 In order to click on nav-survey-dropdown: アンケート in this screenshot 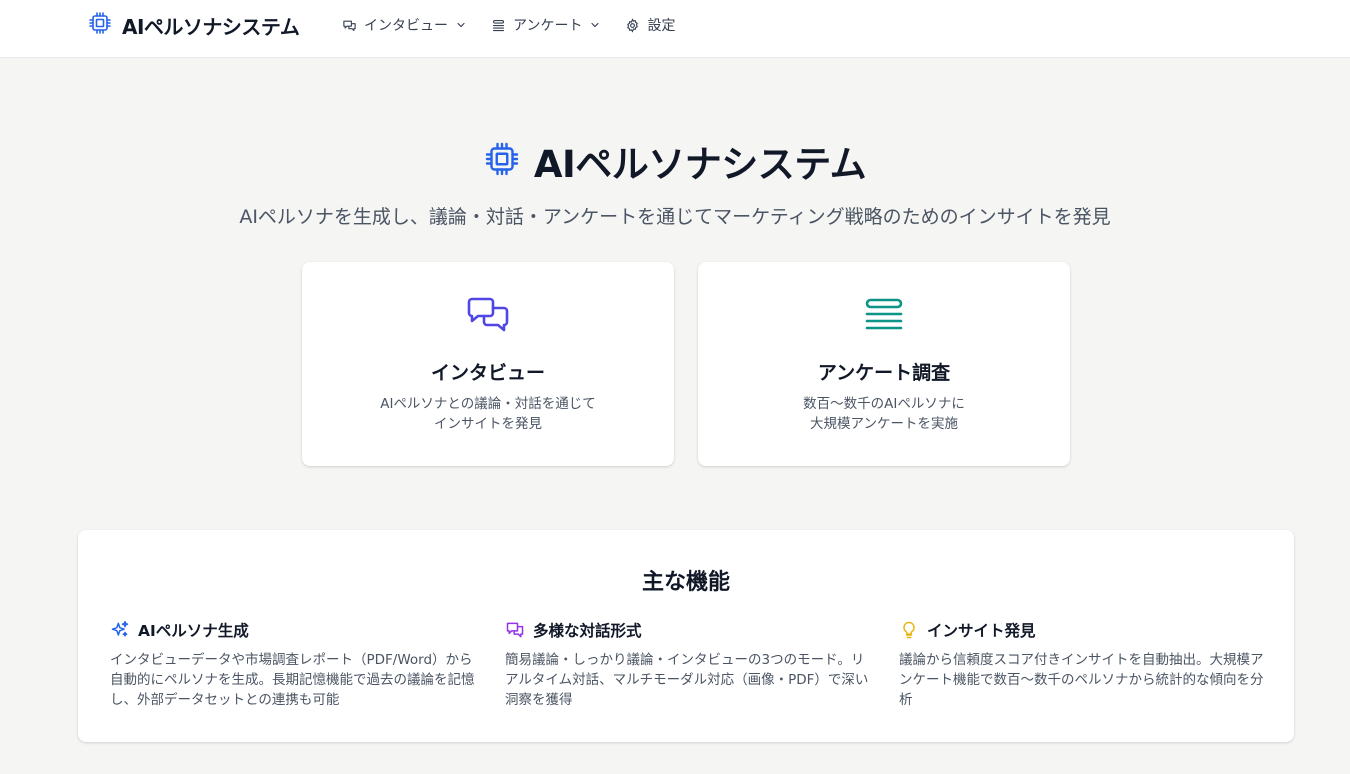, I will do `click(546, 25)`.